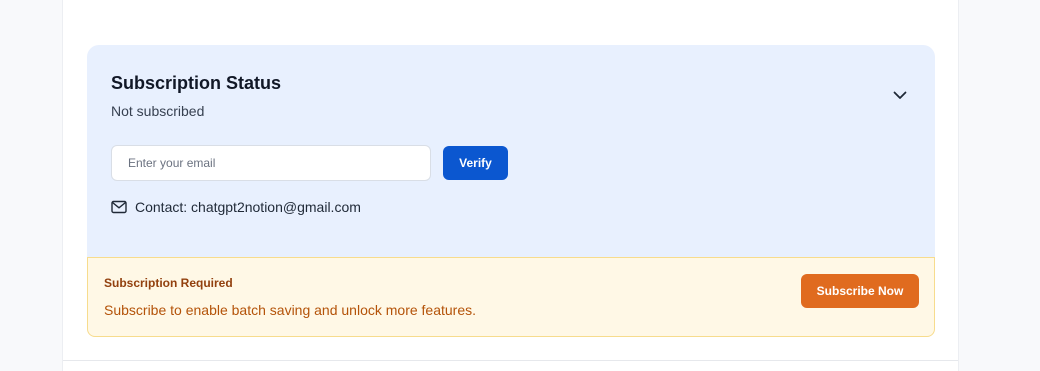 The width and height of the screenshot is (1040, 371). I want to click on mail-icon, so click(119, 207).